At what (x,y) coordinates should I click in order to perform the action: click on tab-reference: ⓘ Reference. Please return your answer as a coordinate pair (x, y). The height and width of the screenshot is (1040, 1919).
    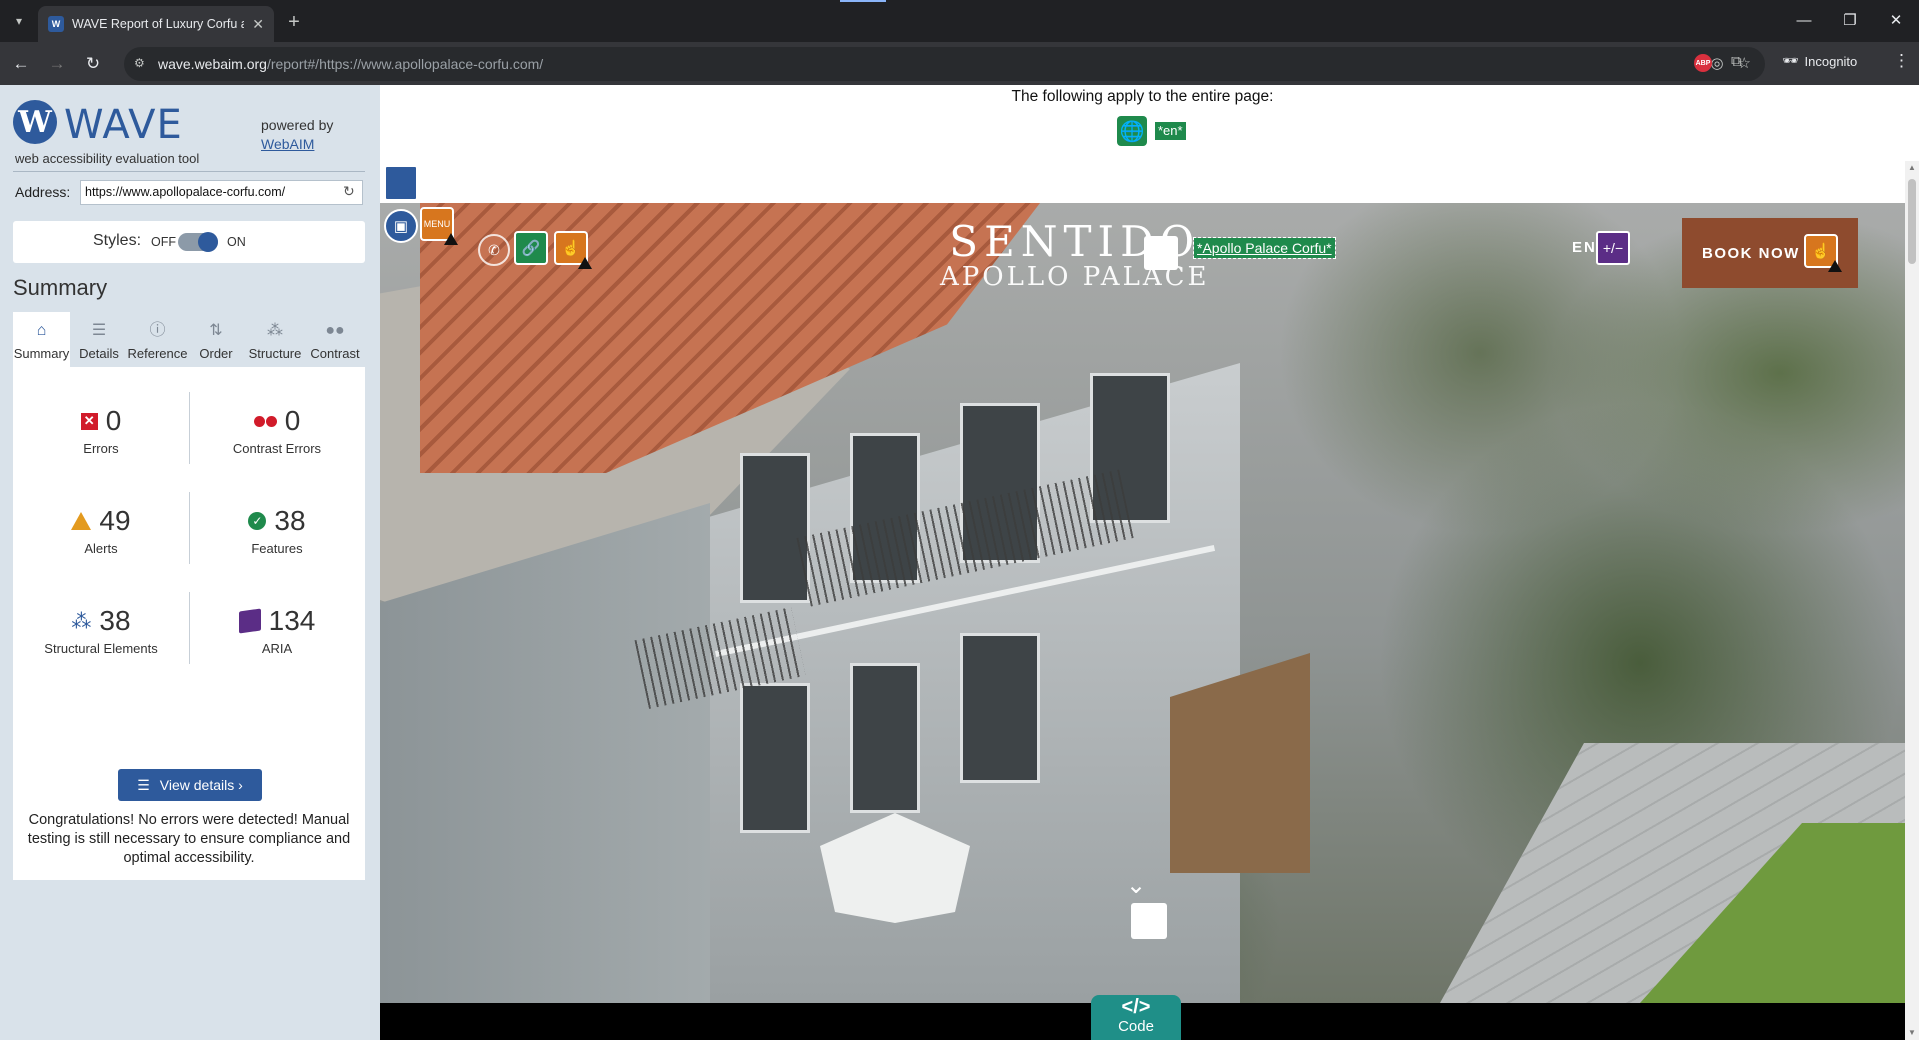
    Looking at the image, I should click on (157, 339).